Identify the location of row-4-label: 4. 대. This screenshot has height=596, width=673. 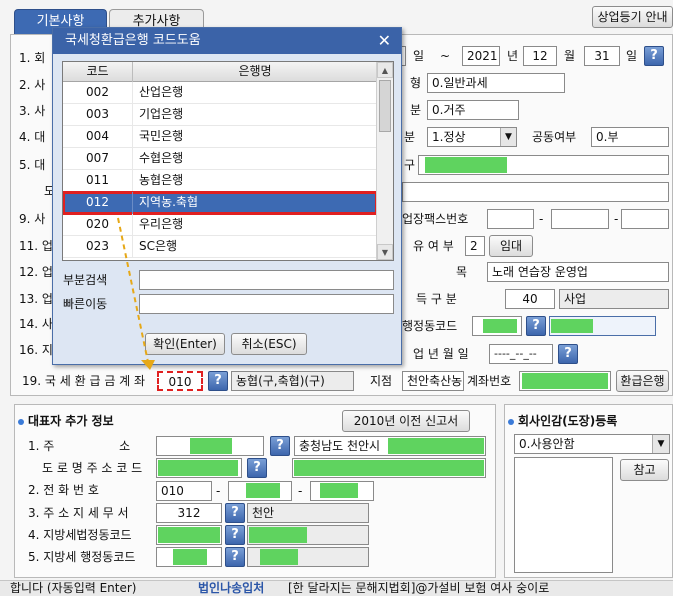
(32, 137).